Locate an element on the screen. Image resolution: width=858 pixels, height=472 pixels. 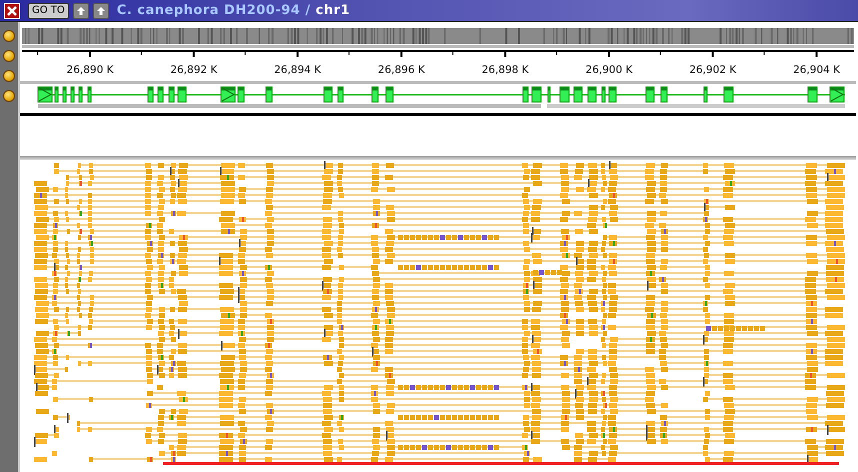
ruler-label: 26,894 K is located at coordinates (298, 70).